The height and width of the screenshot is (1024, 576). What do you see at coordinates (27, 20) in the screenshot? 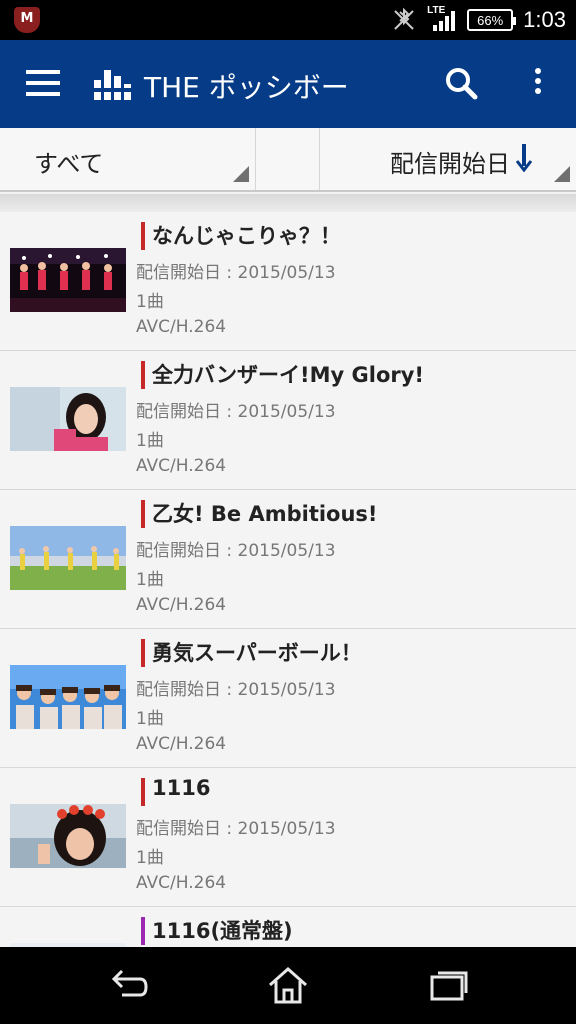
I see `mcafee-shield-icon: M` at bounding box center [27, 20].